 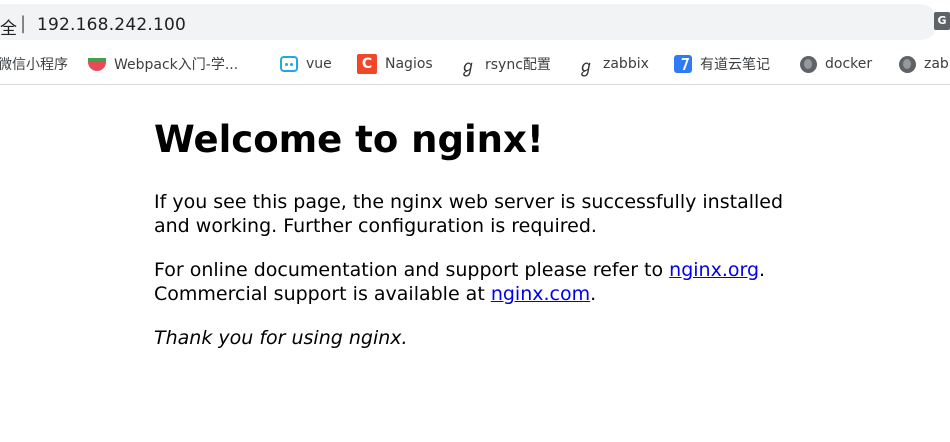 What do you see at coordinates (518, 65) in the screenshot?
I see `bookmark-label: rsync配置` at bounding box center [518, 65].